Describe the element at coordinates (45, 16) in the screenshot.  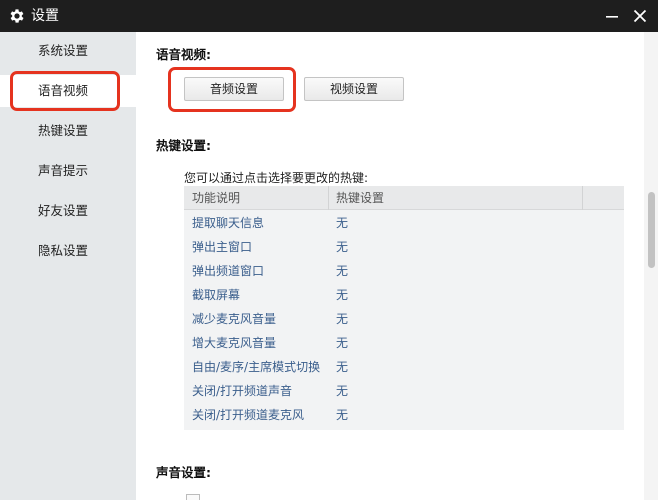
I see `window-title: 设置` at that location.